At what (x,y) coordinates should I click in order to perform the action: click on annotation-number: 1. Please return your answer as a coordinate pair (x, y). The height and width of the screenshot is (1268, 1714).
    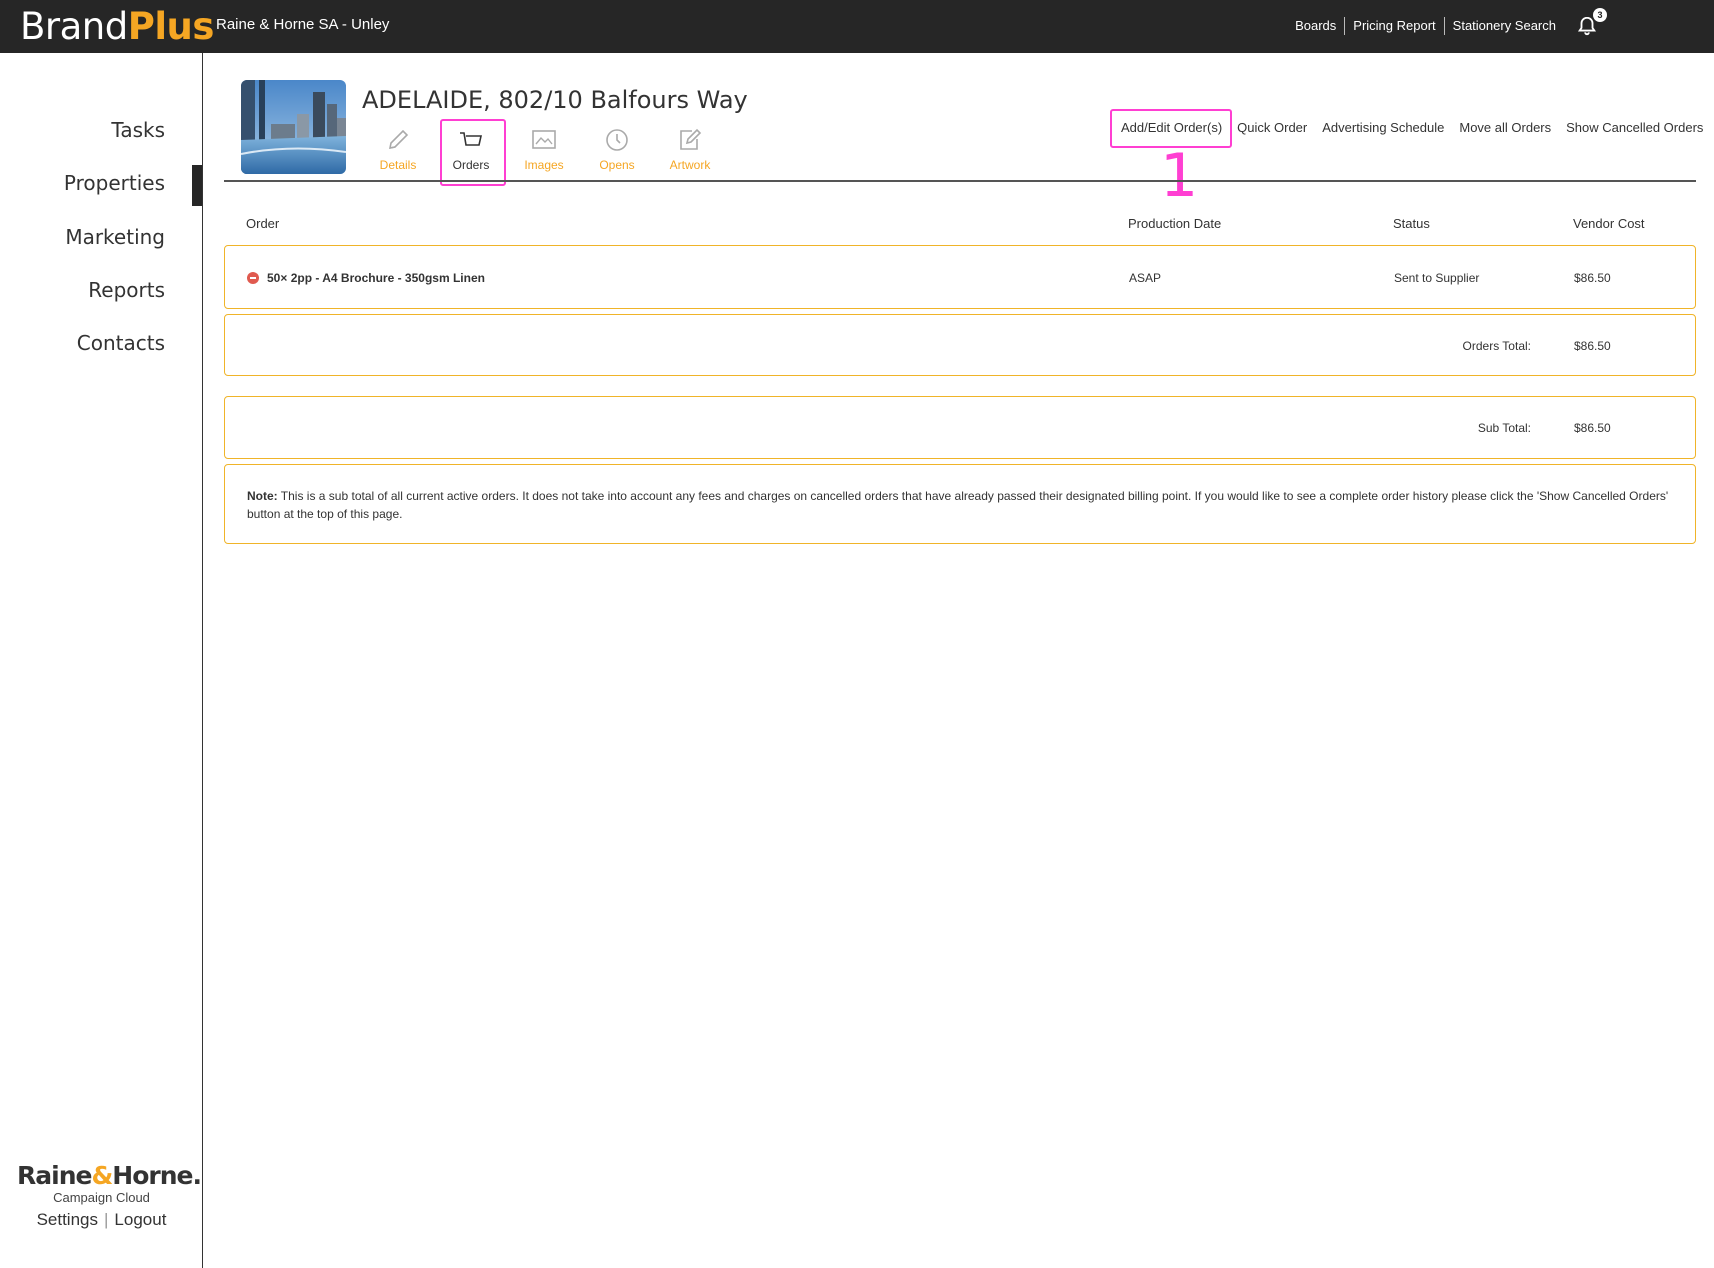
    Looking at the image, I should click on (1179, 176).